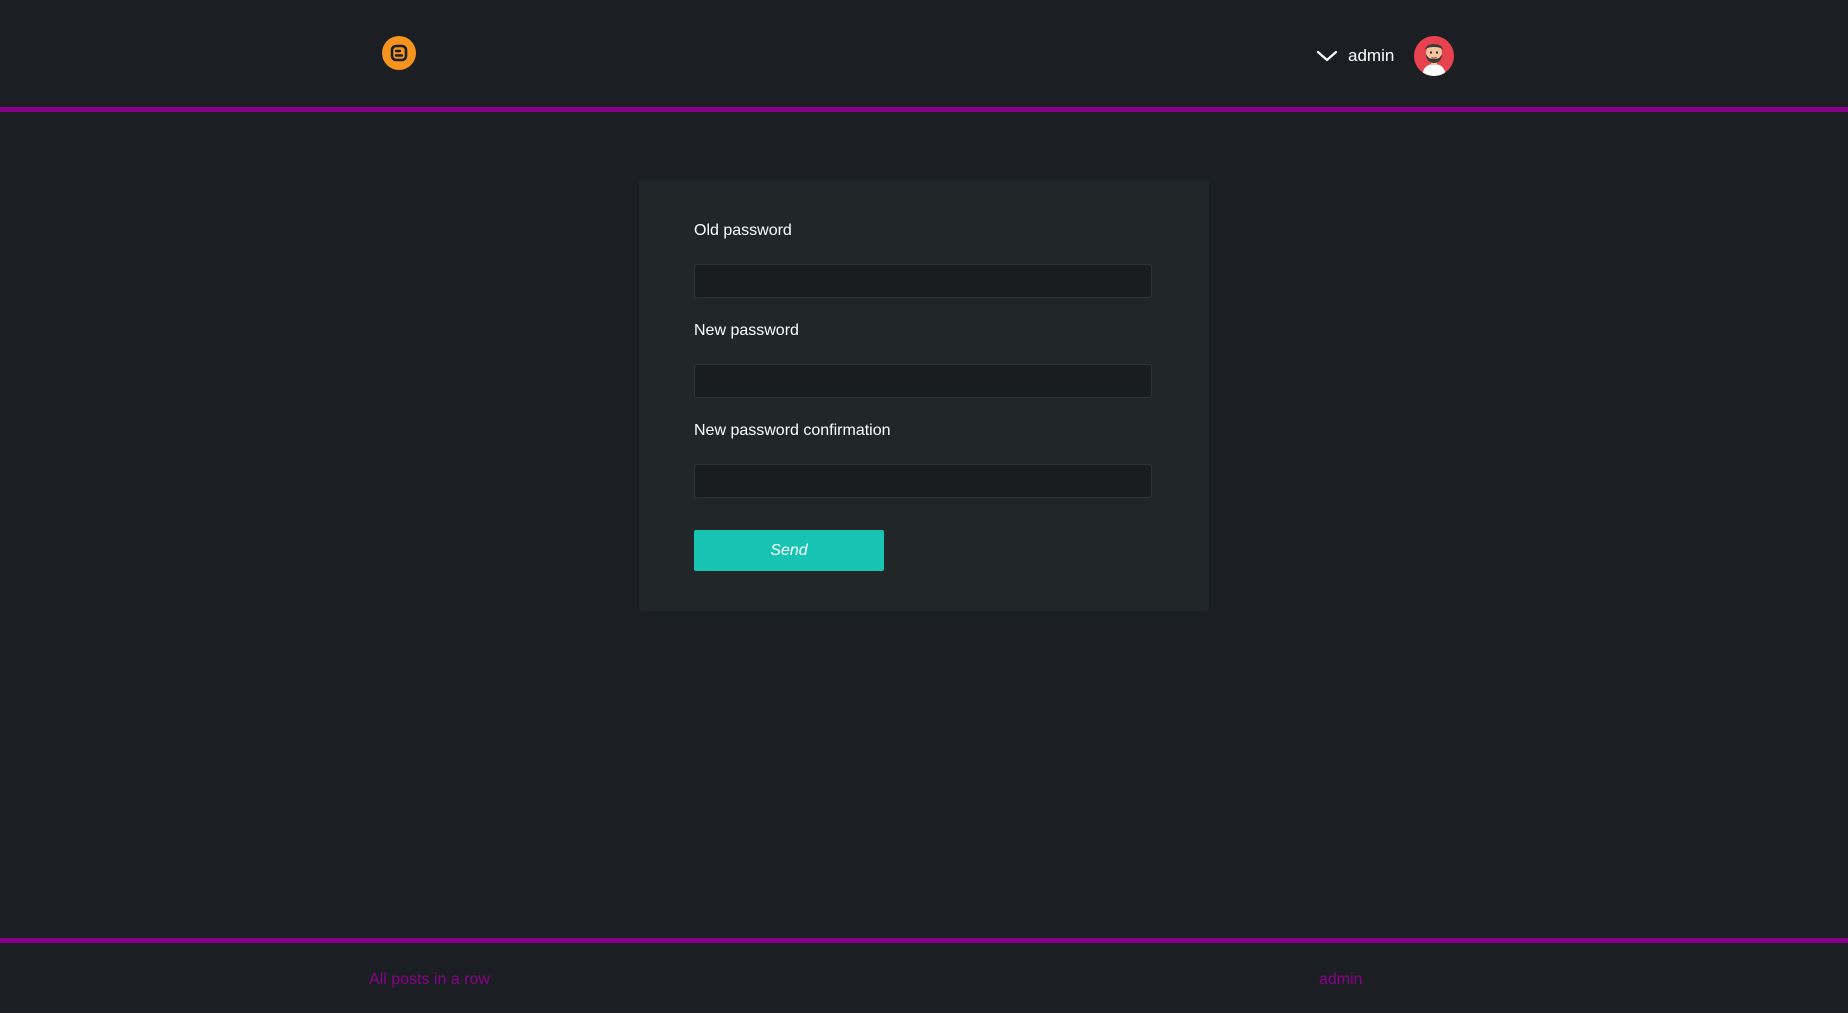 The width and height of the screenshot is (1848, 1013). What do you see at coordinates (743, 230) in the screenshot?
I see `old-password-label: Old password` at bounding box center [743, 230].